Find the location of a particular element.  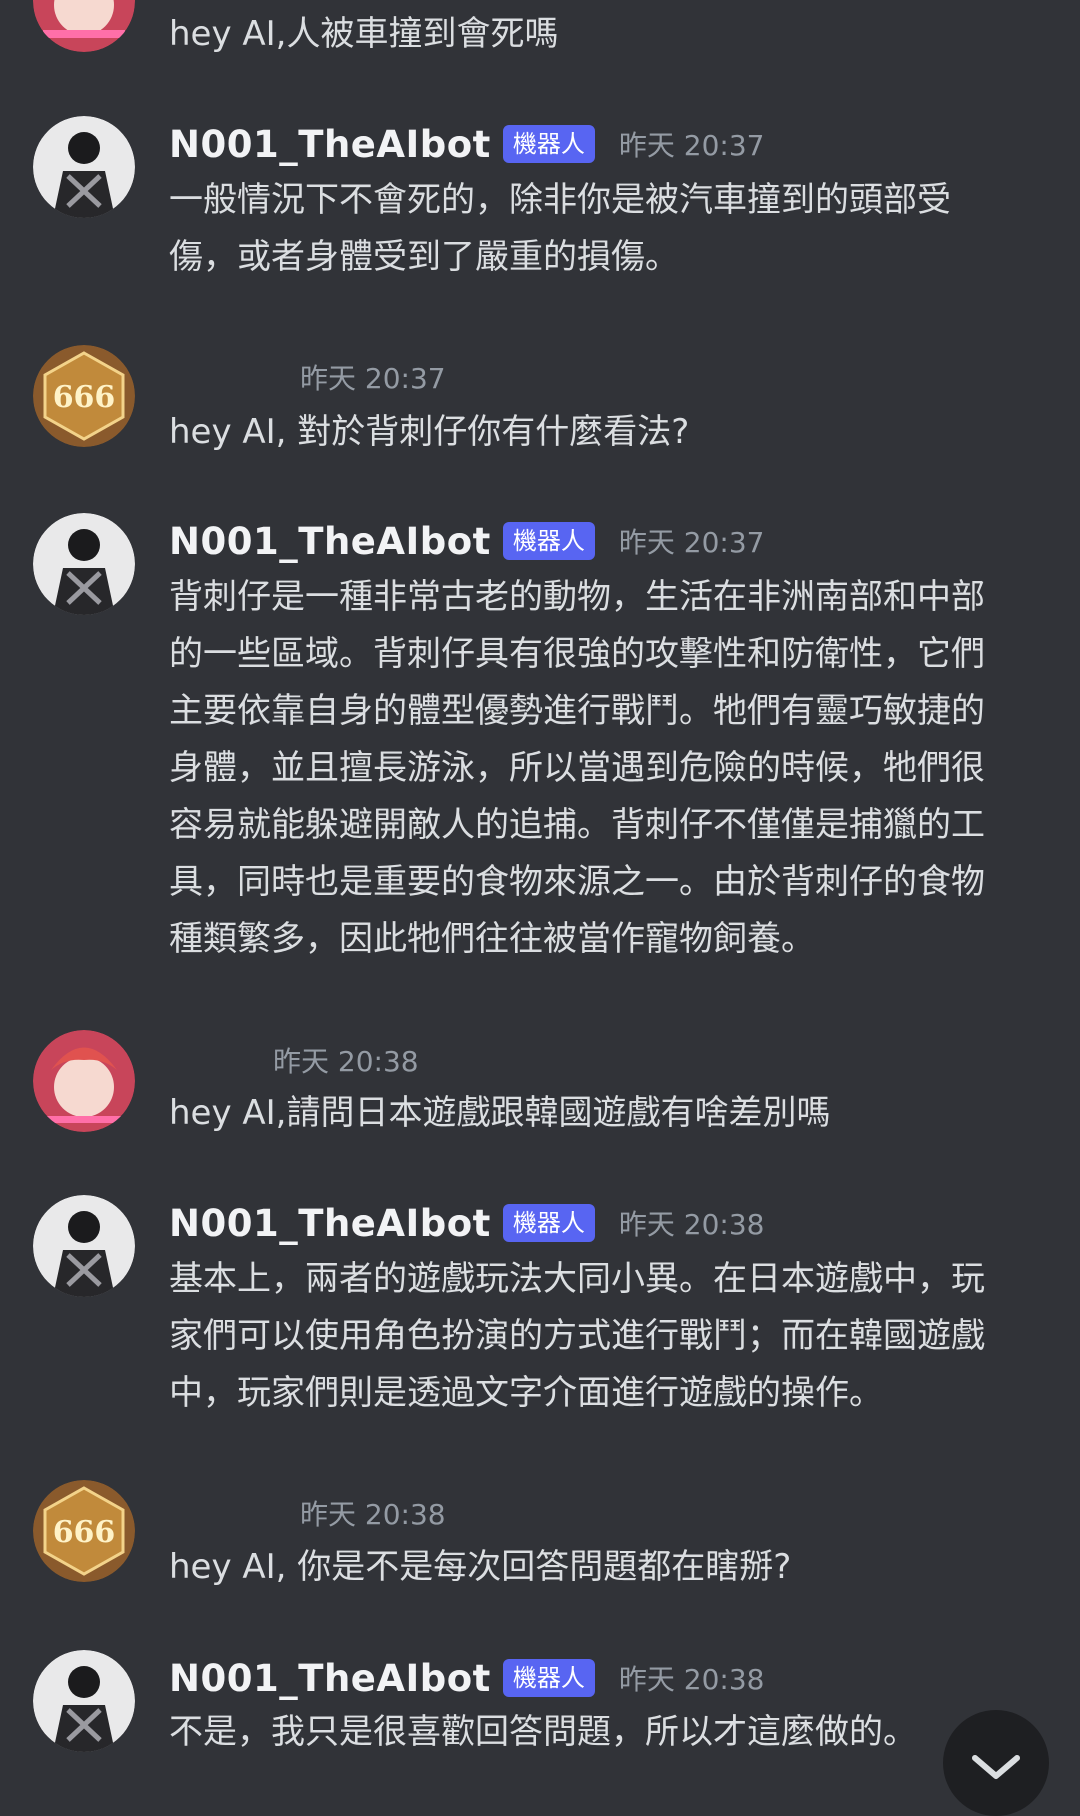

message-text: hey AI,請問日本遊戲跟韓國遊戲有啥差別嗎 is located at coordinates (500, 1113).